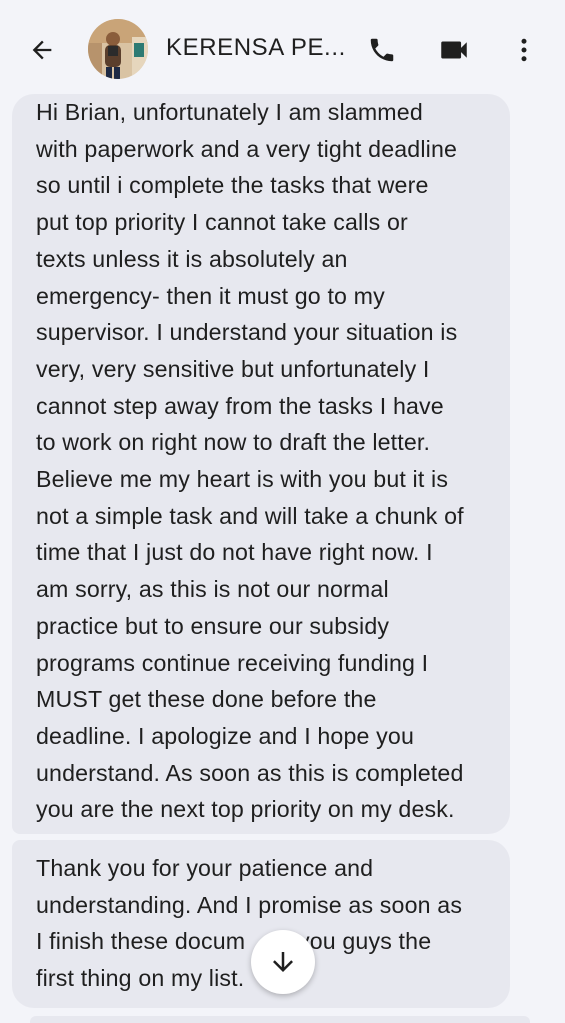 The height and width of the screenshot is (1023, 565). I want to click on message-line: am sorry, as this is not our normal, so click(212, 589).